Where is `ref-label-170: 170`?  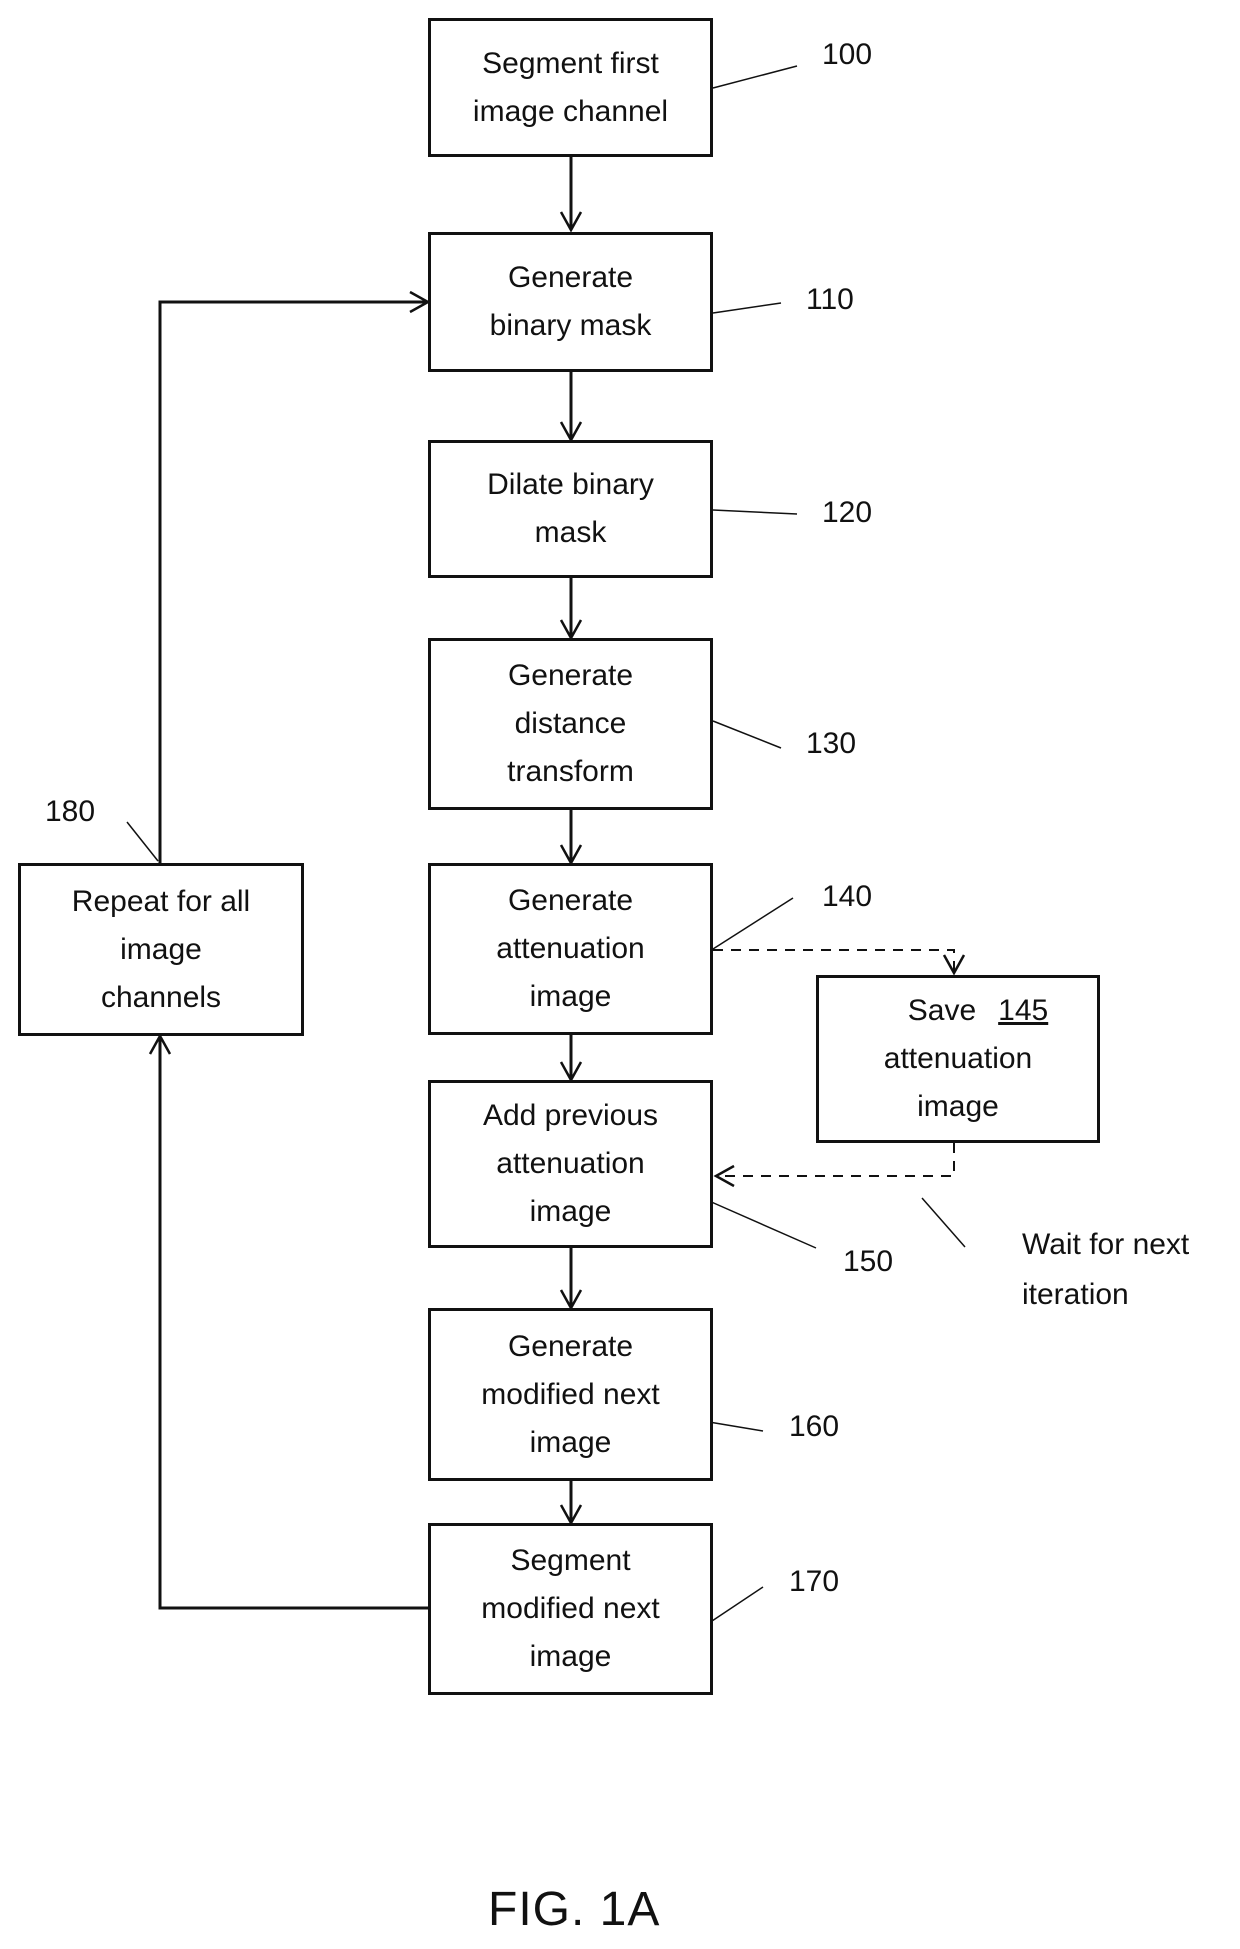 ref-label-170: 170 is located at coordinates (814, 1581).